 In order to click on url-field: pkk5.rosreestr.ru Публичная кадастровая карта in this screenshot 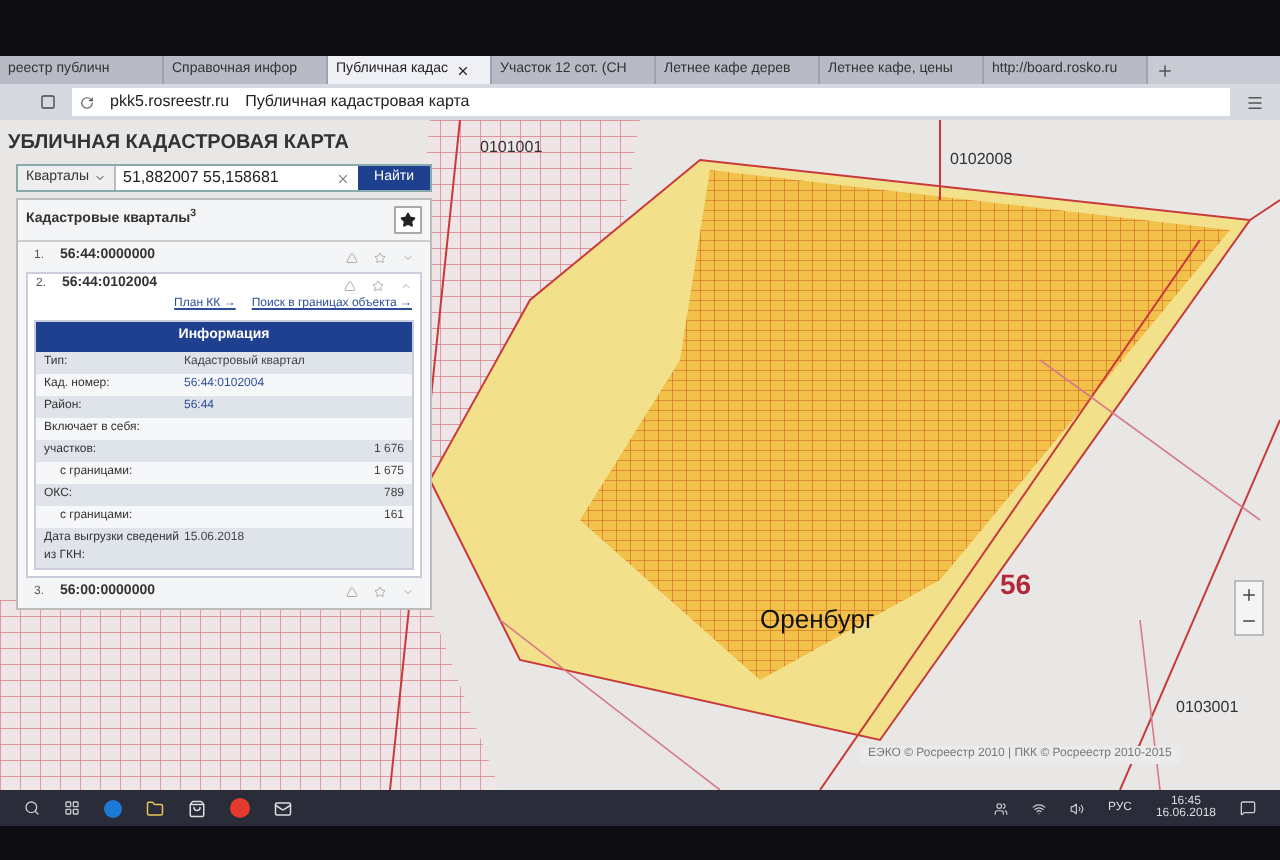, I will do `click(651, 102)`.